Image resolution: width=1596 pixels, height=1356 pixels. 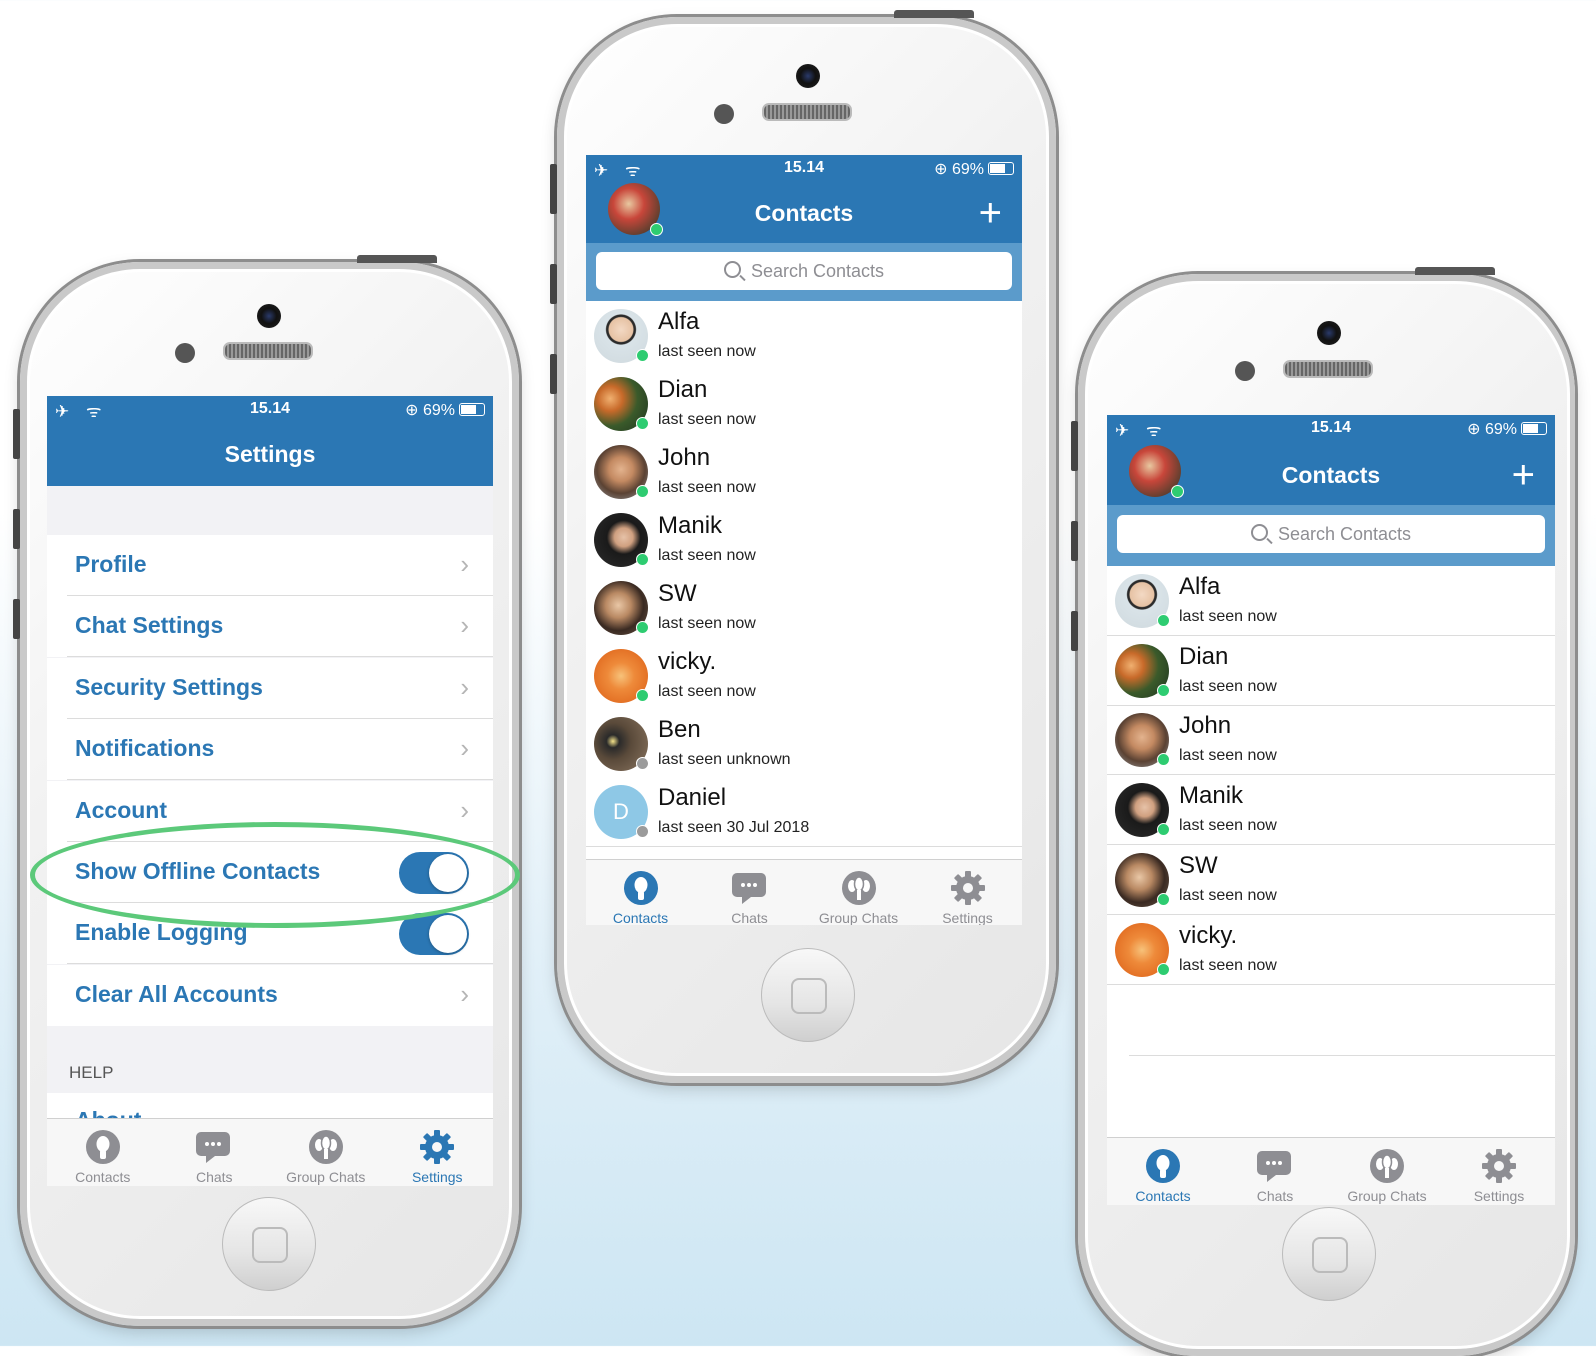 I want to click on contact-row-daniel: D Daniel last seen 30 Jul 2018, so click(x=804, y=812).